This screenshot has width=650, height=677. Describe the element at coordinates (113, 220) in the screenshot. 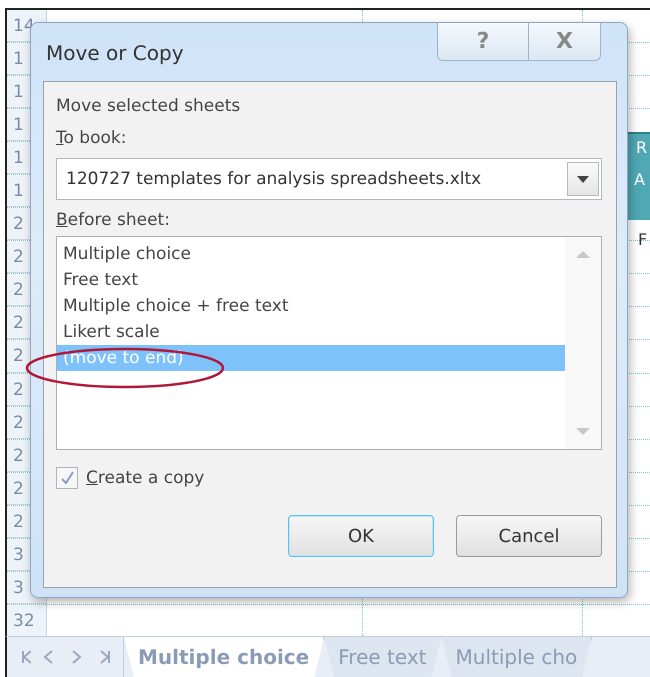

I see `field-label: Before sheet:` at that location.